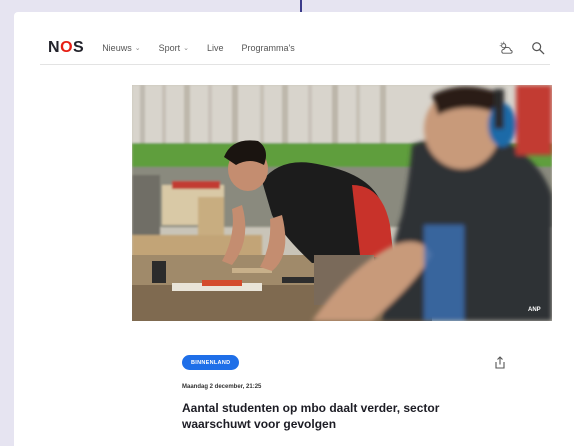 This screenshot has width=574, height=446. Describe the element at coordinates (222, 387) in the screenshot. I see `article-date: Maandag 2 december, 21:25` at that location.